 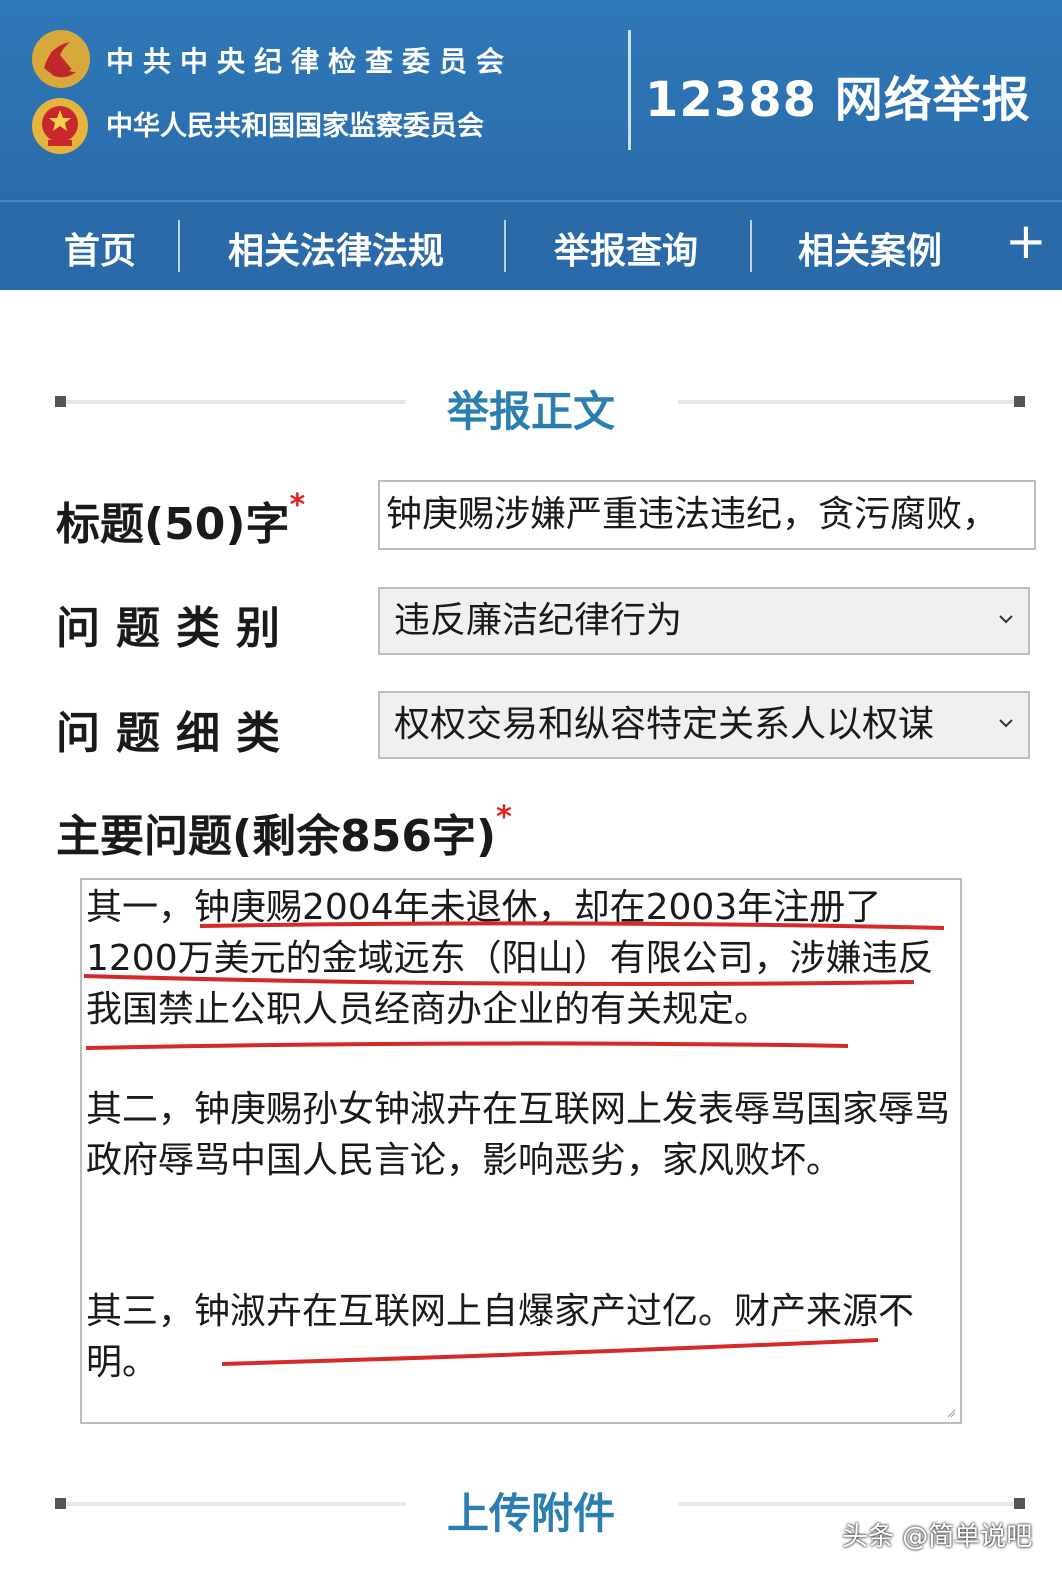 What do you see at coordinates (530, 411) in the screenshot?
I see `section-title-report-body: 举报正文` at bounding box center [530, 411].